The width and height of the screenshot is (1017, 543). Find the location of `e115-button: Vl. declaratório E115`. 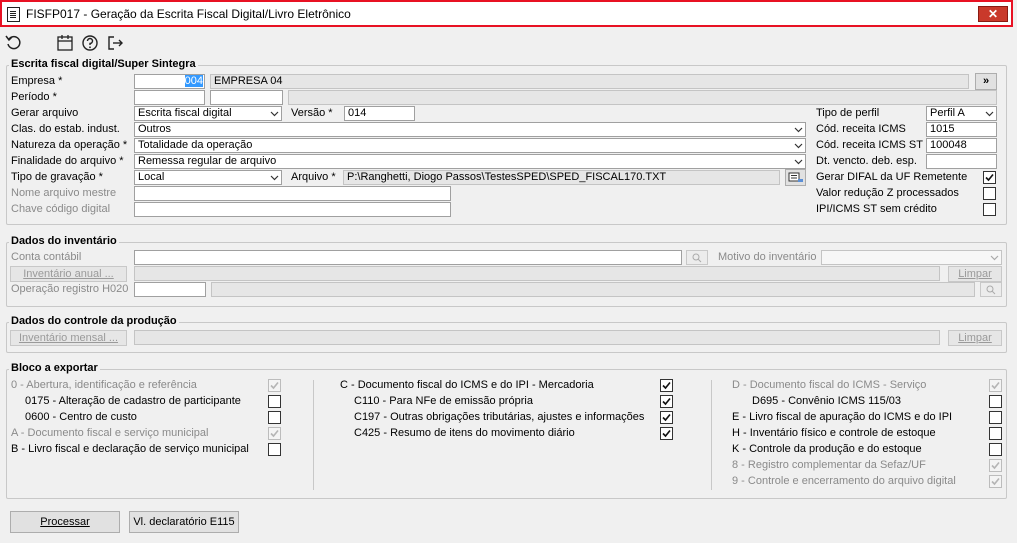

e115-button: Vl. declaratório E115 is located at coordinates (184, 522).